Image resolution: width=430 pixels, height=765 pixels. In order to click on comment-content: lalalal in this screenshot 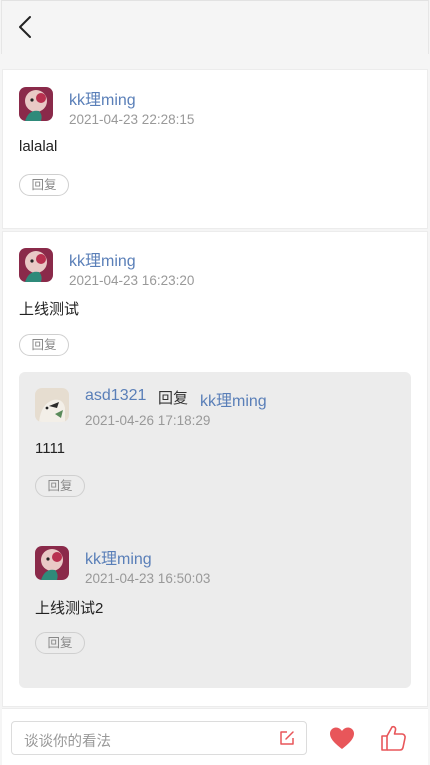, I will do `click(38, 146)`.